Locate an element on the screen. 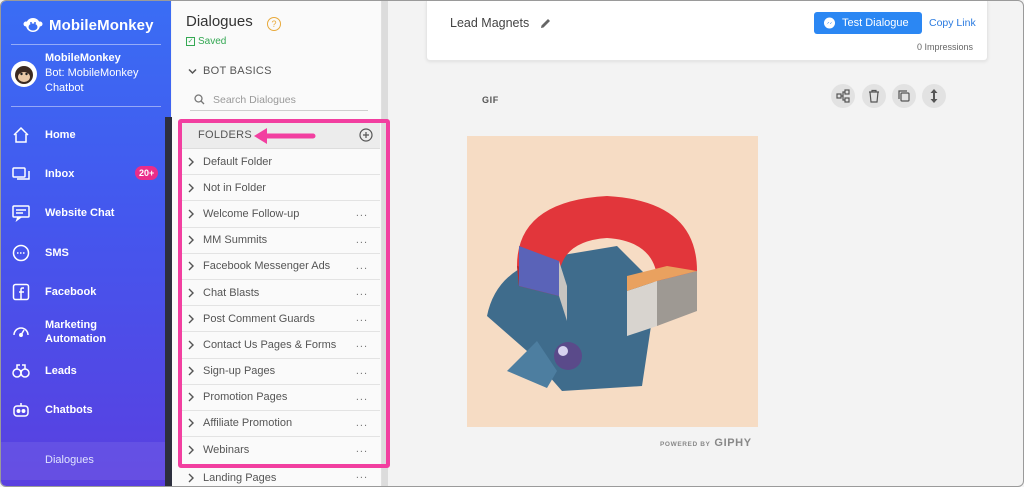 The image size is (1024, 487). giphy-logo: GIPHY is located at coordinates (733, 443).